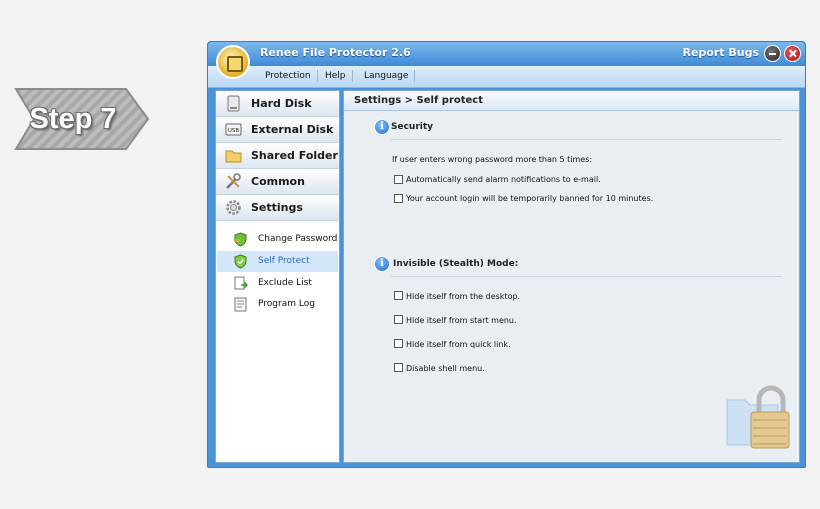 This screenshot has height=509, width=820. Describe the element at coordinates (233, 207) in the screenshot. I see `gear-icon` at that location.